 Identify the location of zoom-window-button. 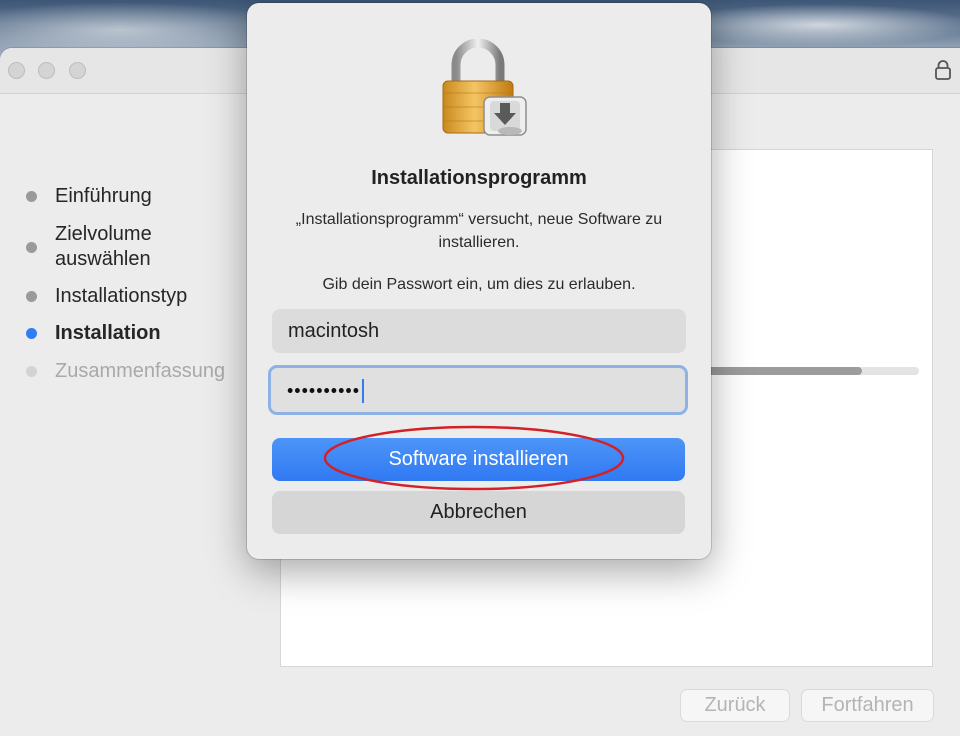
(77, 70).